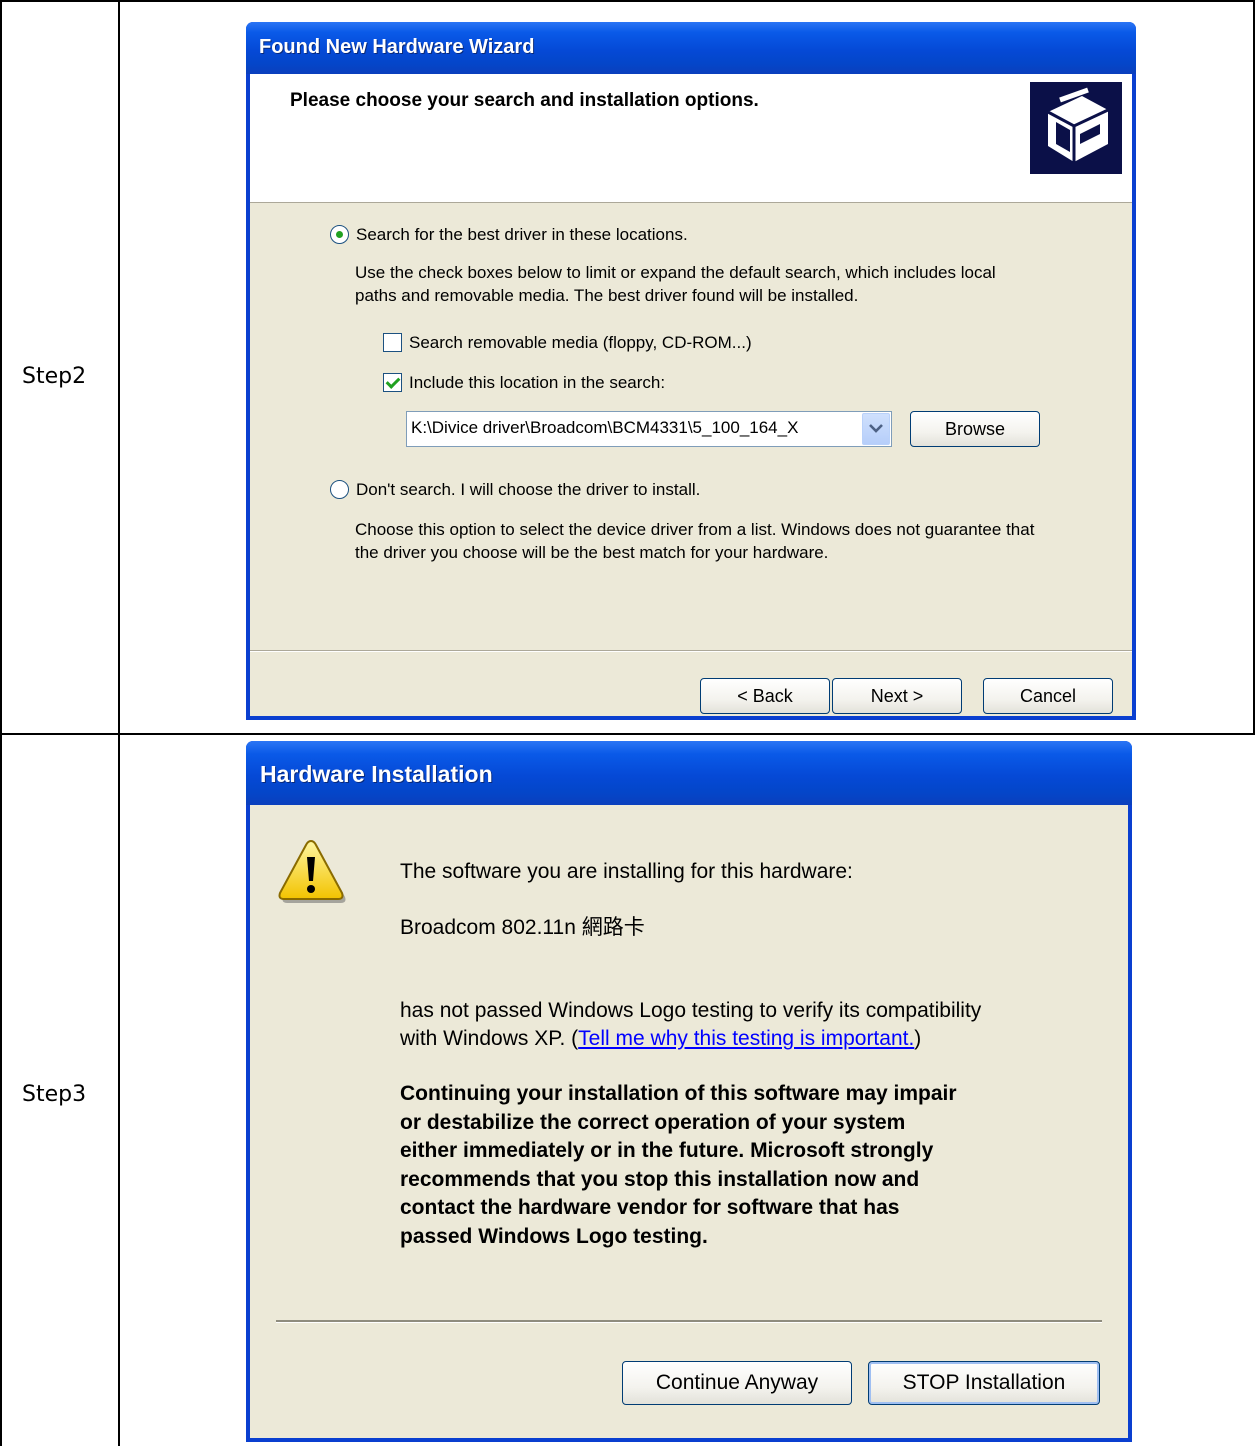 Image resolution: width=1255 pixels, height=1446 pixels. What do you see at coordinates (489, 1038) in the screenshot?
I see `hw-warning-line2-prefix: with Windows XP. (` at bounding box center [489, 1038].